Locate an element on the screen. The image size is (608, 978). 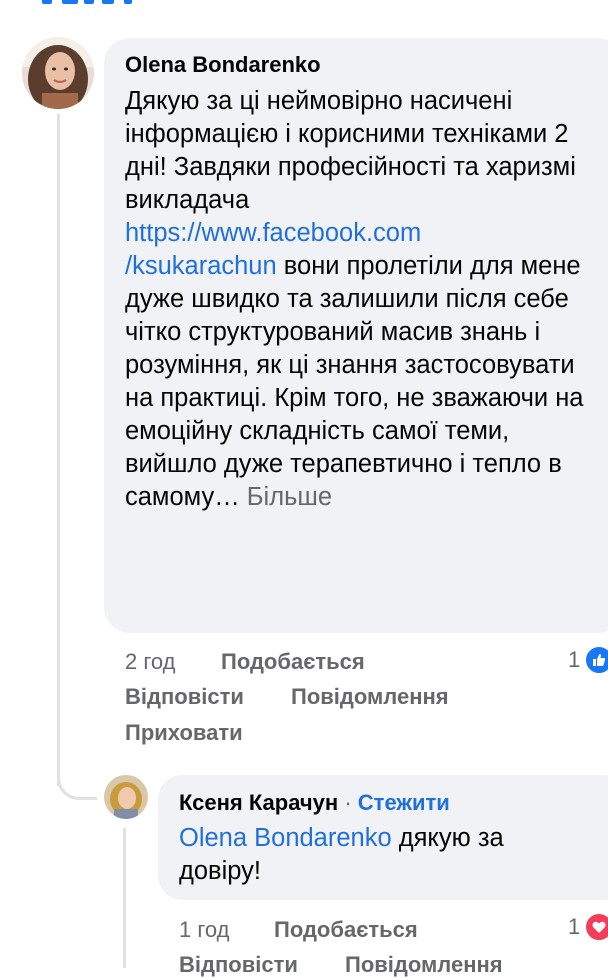
reply-timestamp: 1 год is located at coordinates (204, 930).